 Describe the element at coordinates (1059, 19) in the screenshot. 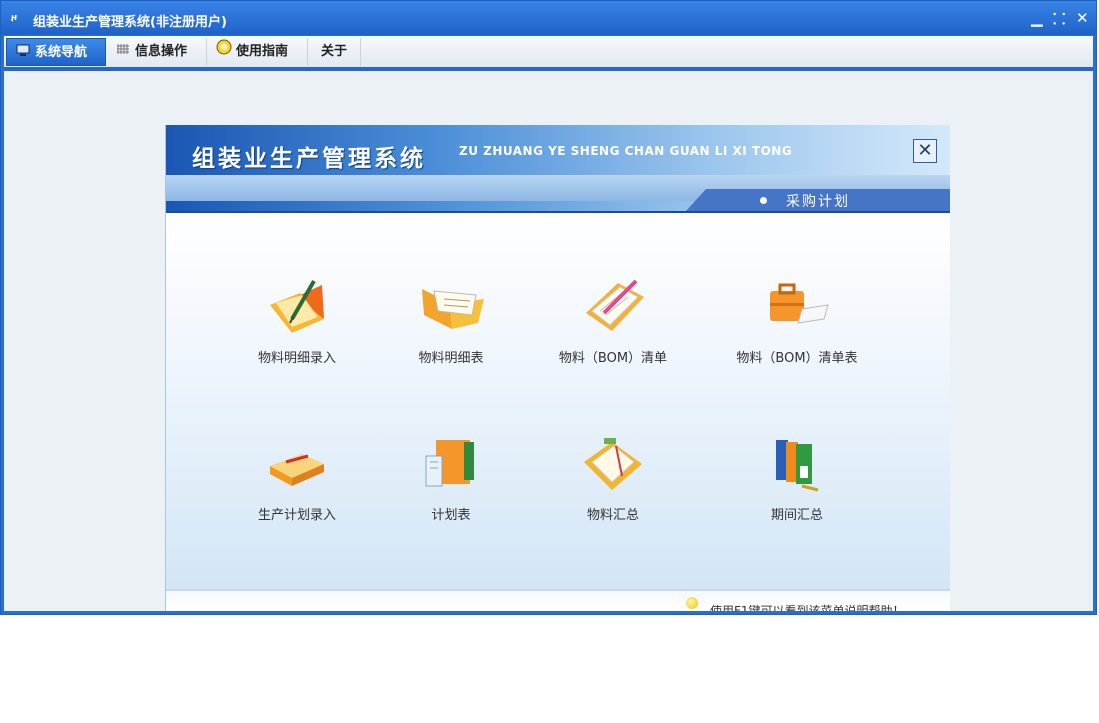

I see `restore-button: ⸬` at that location.